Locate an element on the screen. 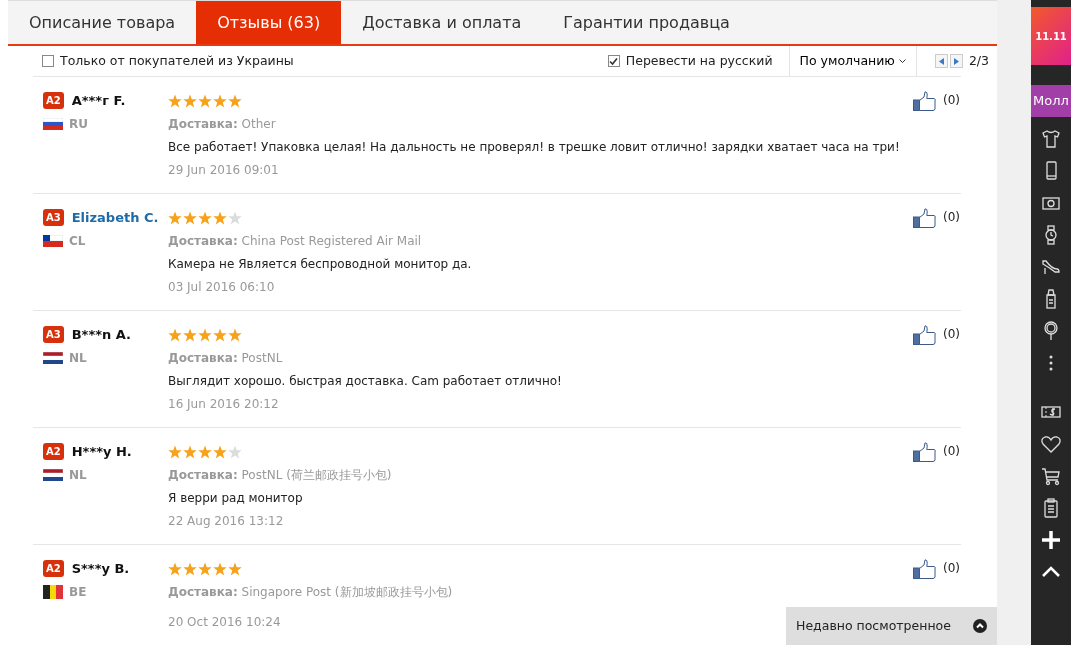 The width and height of the screenshot is (1071, 645). reviewer-name: Elizabeth C. is located at coordinates (115, 217).